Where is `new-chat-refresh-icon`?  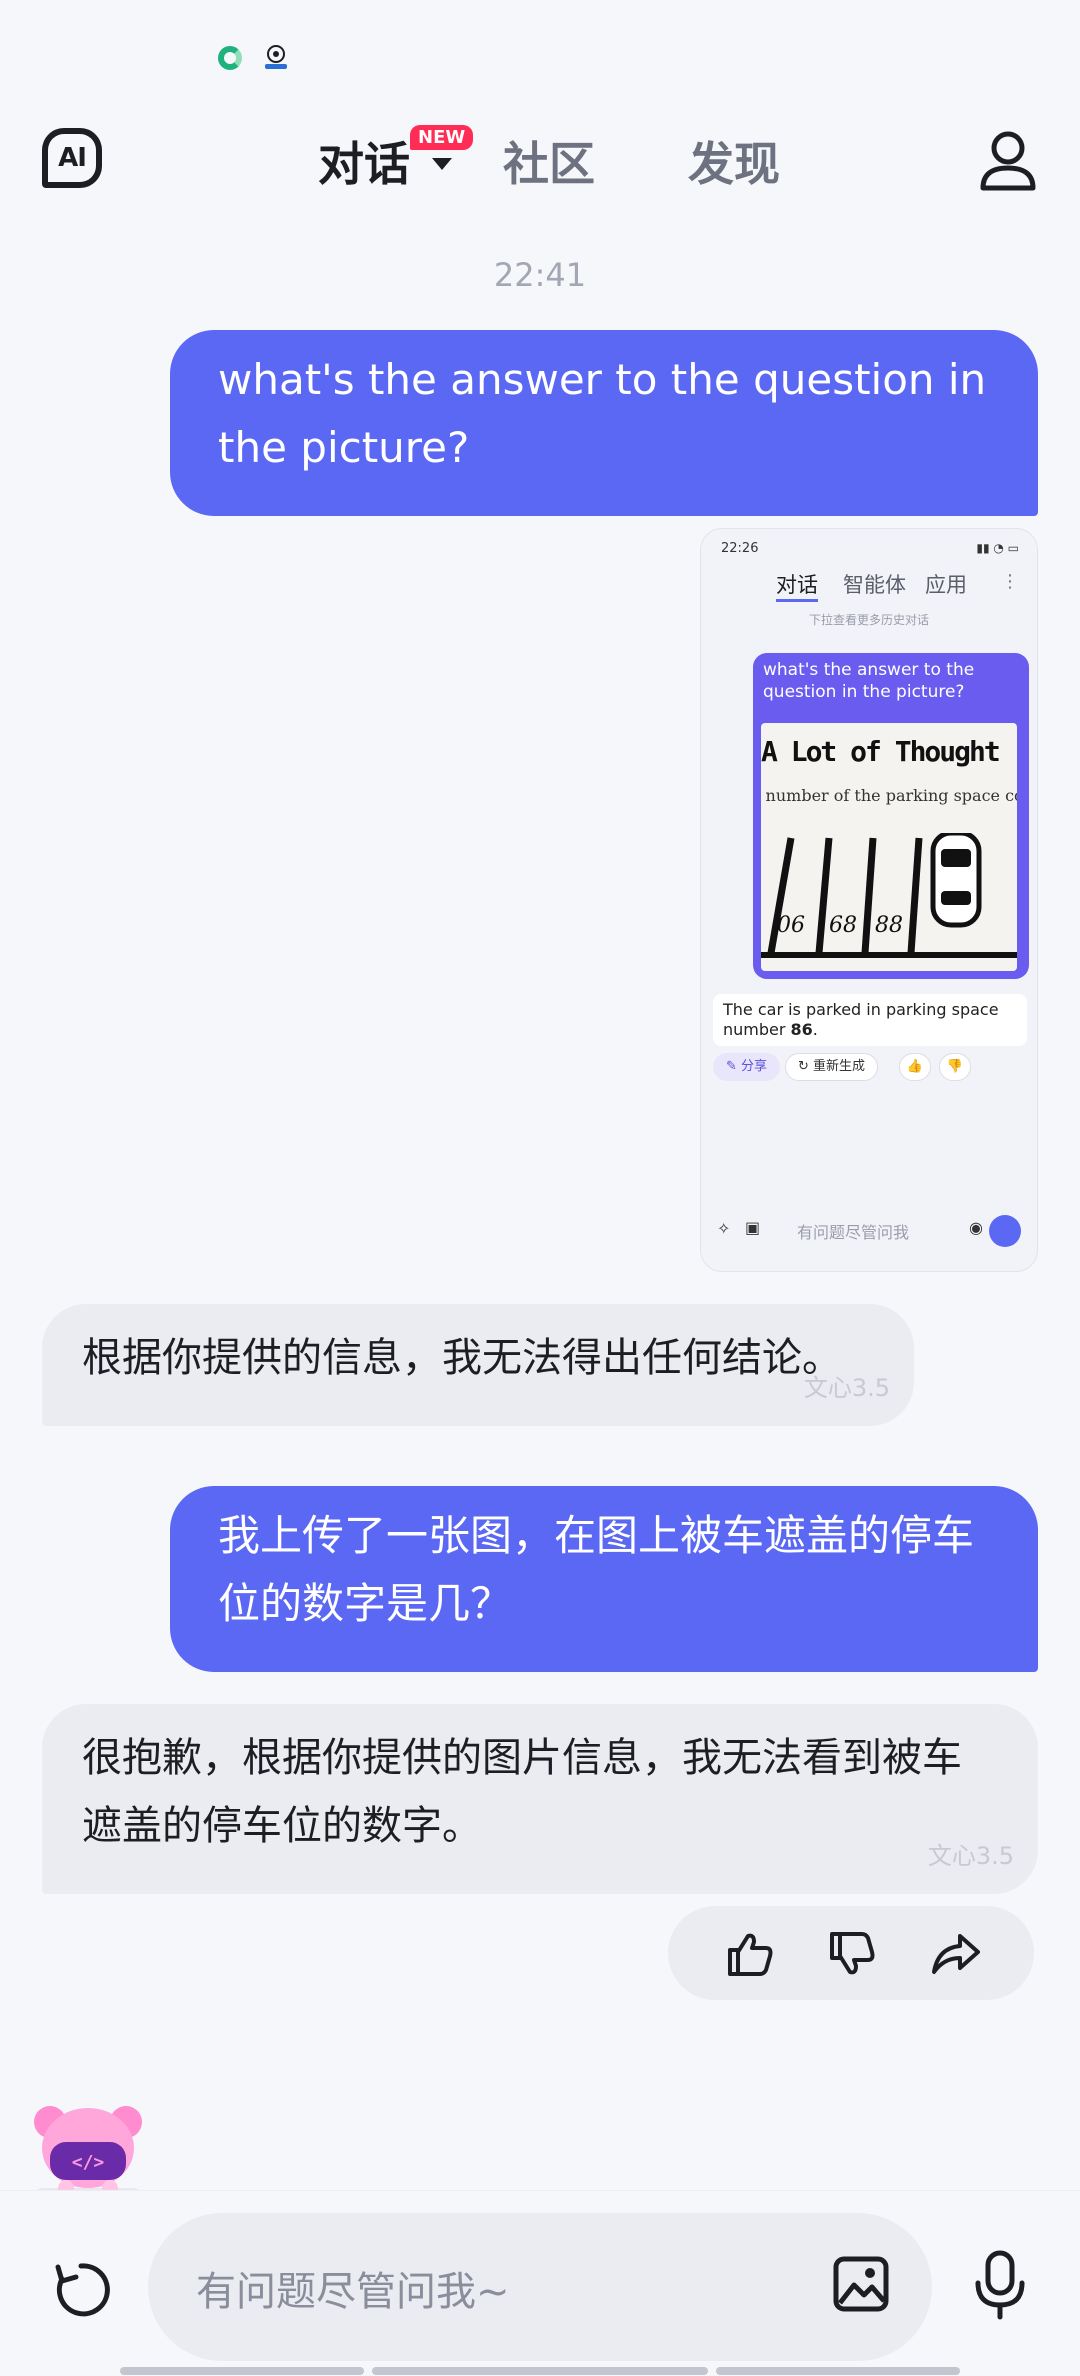
new-chat-refresh-icon is located at coordinates (81, 2290).